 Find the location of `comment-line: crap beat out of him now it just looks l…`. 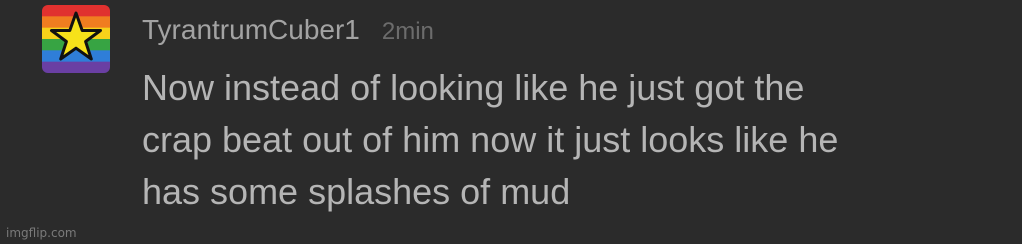

comment-line: crap beat out of him now it just looks l… is located at coordinates (490, 139).